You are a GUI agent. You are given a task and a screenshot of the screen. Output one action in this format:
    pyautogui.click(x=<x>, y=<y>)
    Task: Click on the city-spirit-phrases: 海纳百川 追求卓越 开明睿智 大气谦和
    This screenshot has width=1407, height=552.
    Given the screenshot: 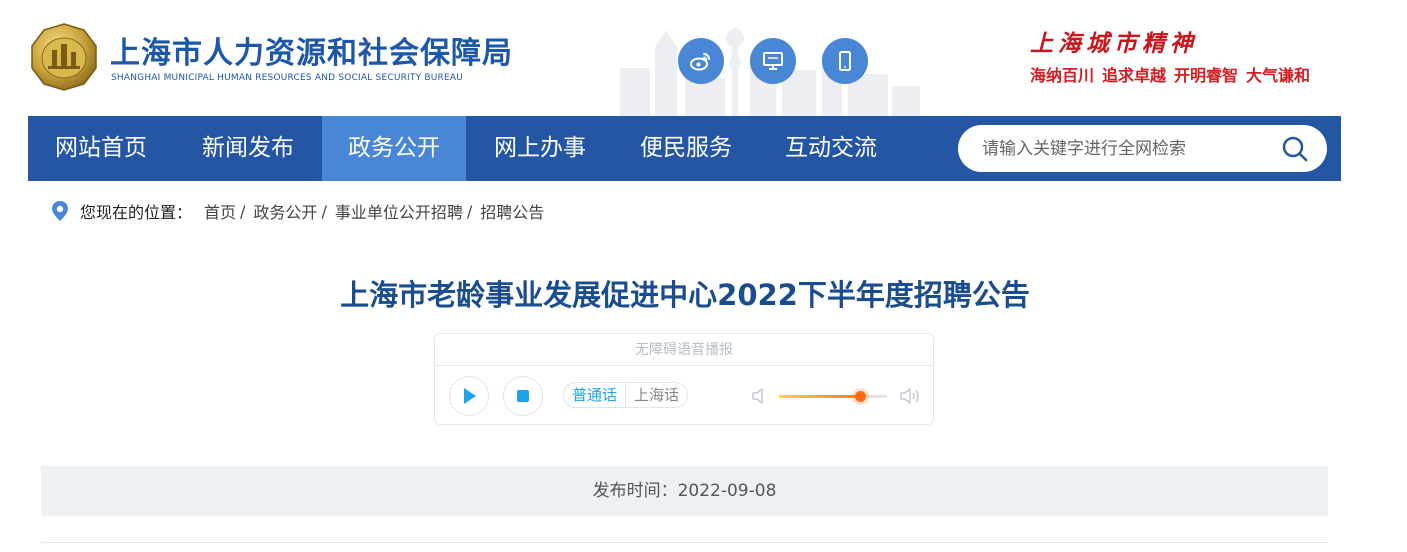 What is the action you would take?
    pyautogui.click(x=1174, y=74)
    